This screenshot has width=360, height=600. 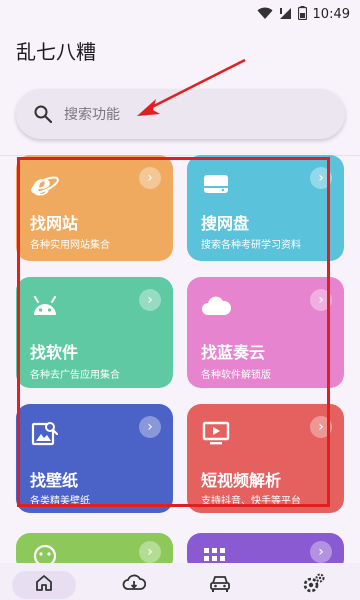 I want to click on signal-icon, so click(x=285, y=14).